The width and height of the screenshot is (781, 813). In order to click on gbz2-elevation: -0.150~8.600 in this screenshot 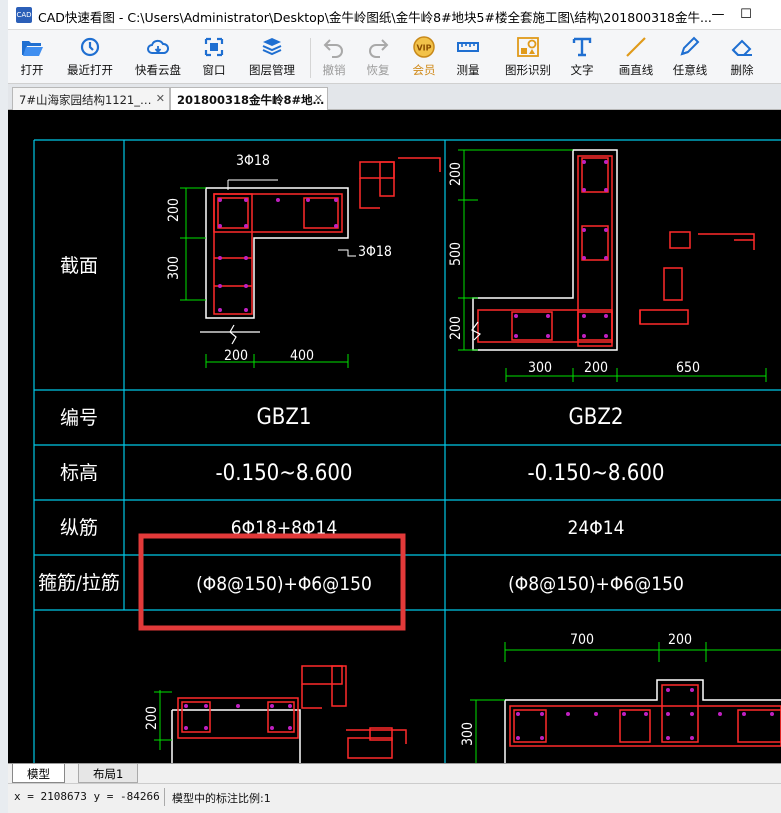, I will do `click(595, 473)`.